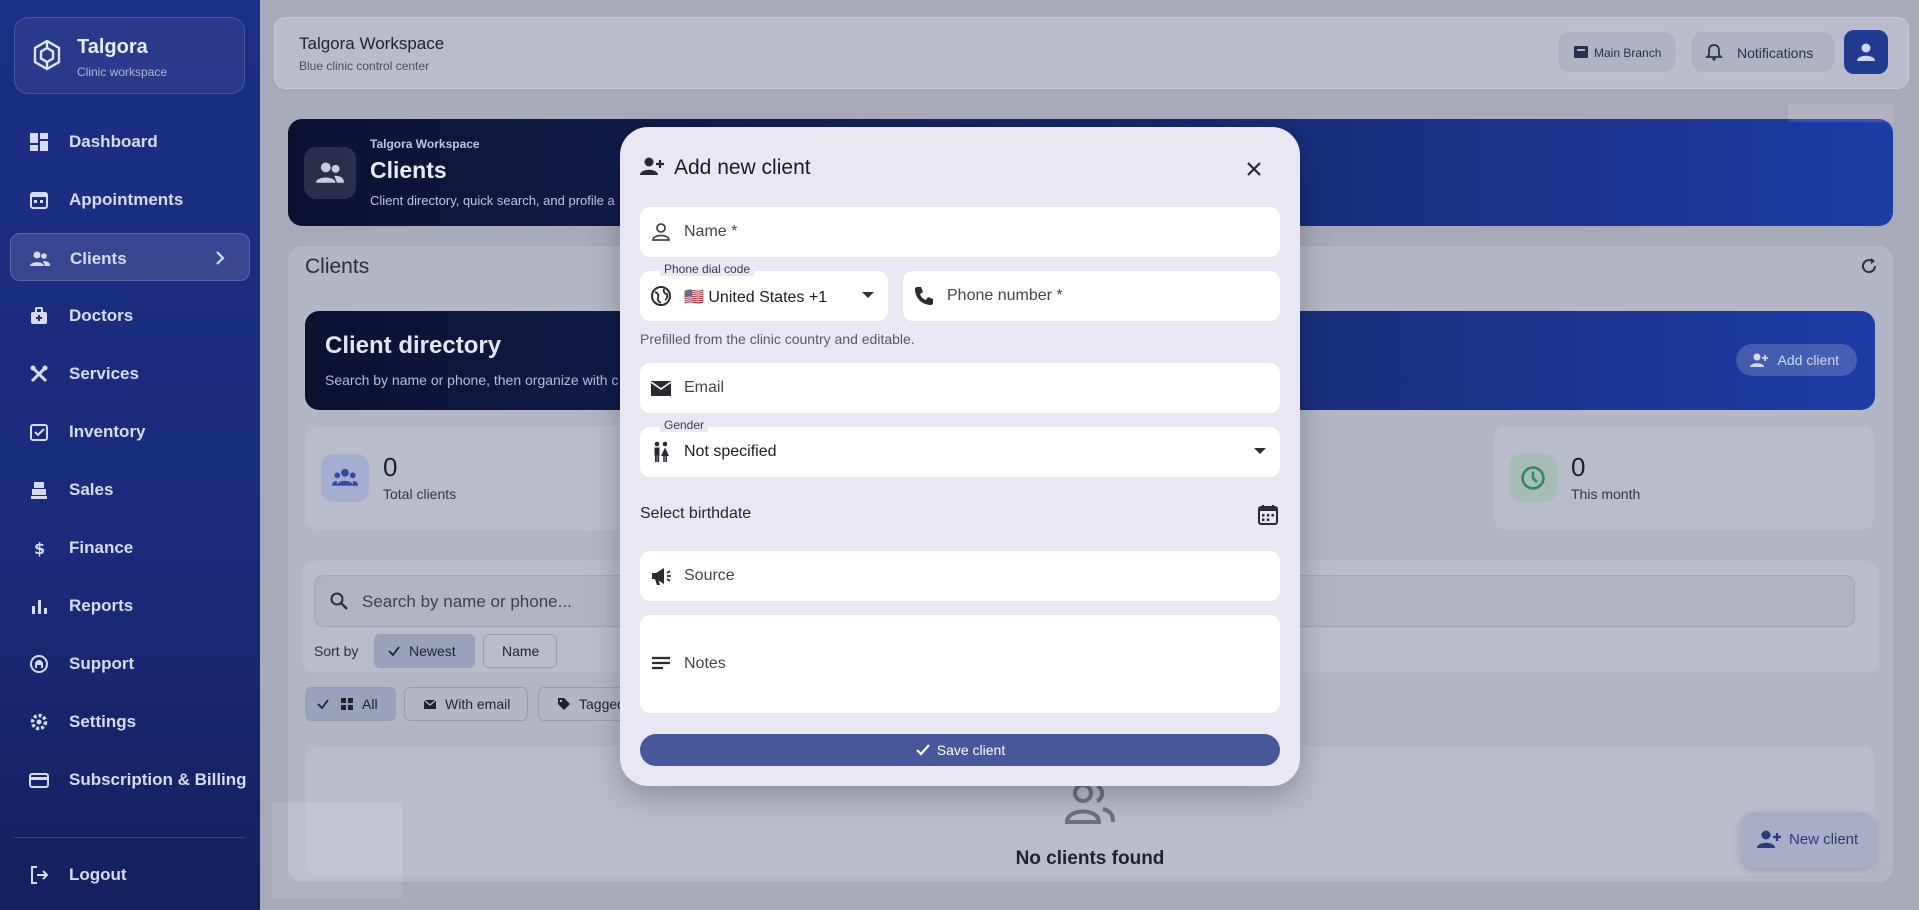  I want to click on new-client-fab: New client, so click(1808, 840).